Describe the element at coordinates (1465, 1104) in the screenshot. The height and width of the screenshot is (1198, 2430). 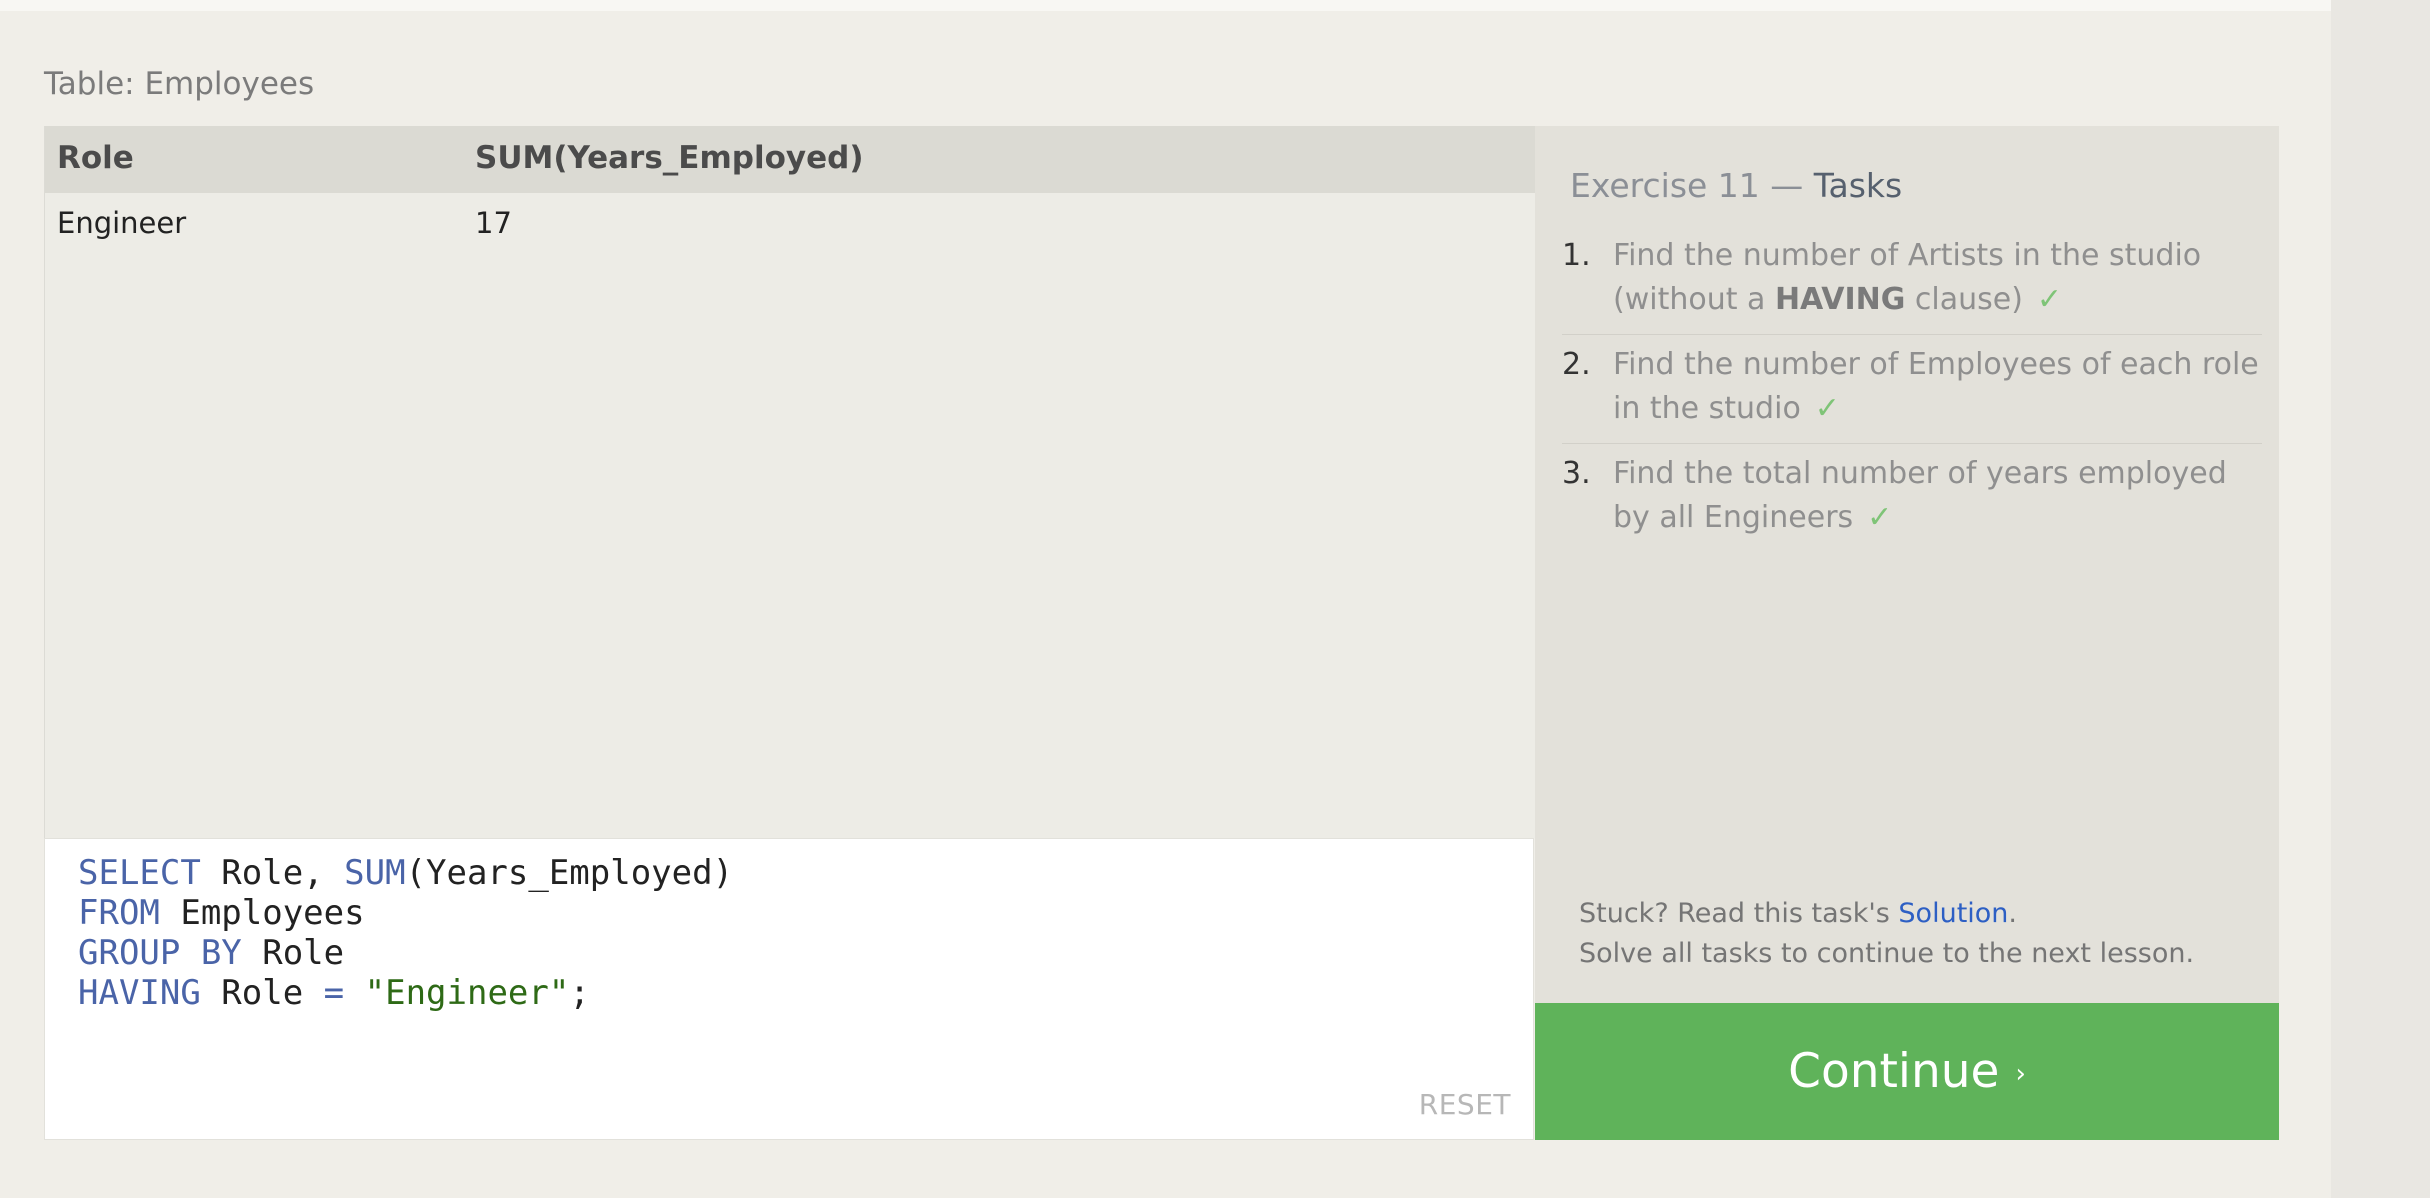
I see `reset-button: RESET` at that location.